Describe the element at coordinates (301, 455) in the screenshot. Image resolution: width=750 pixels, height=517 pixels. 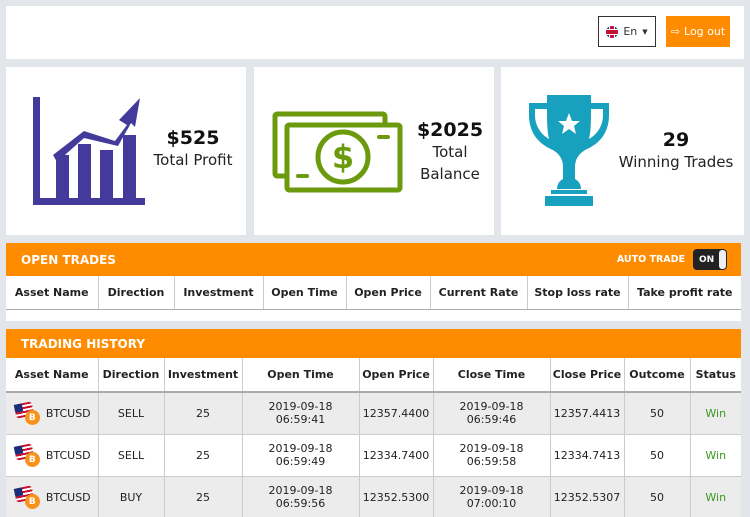
I see `open-time-cell: 2019-09-18 06:59:49` at that location.